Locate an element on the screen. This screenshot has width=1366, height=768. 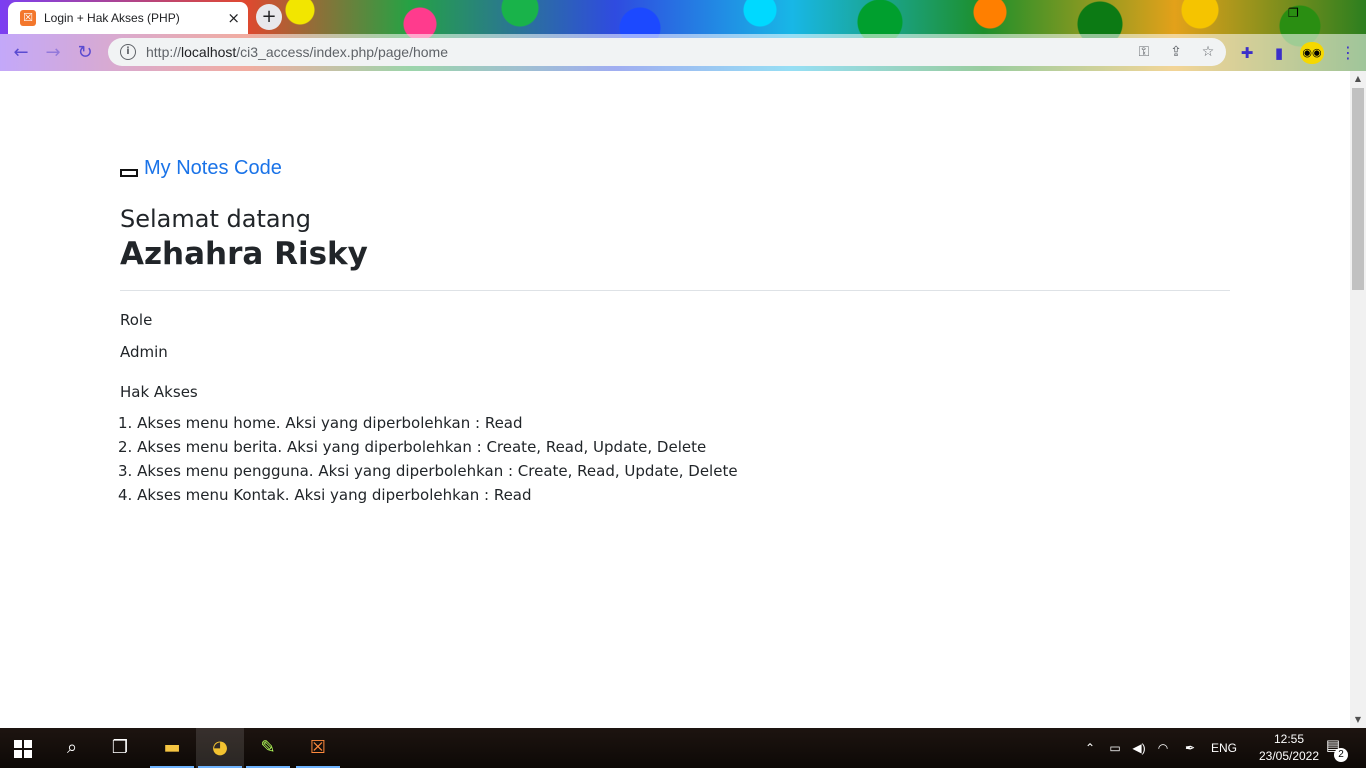
bookmark-star-icon: ☆ is located at coordinates (1208, 52).